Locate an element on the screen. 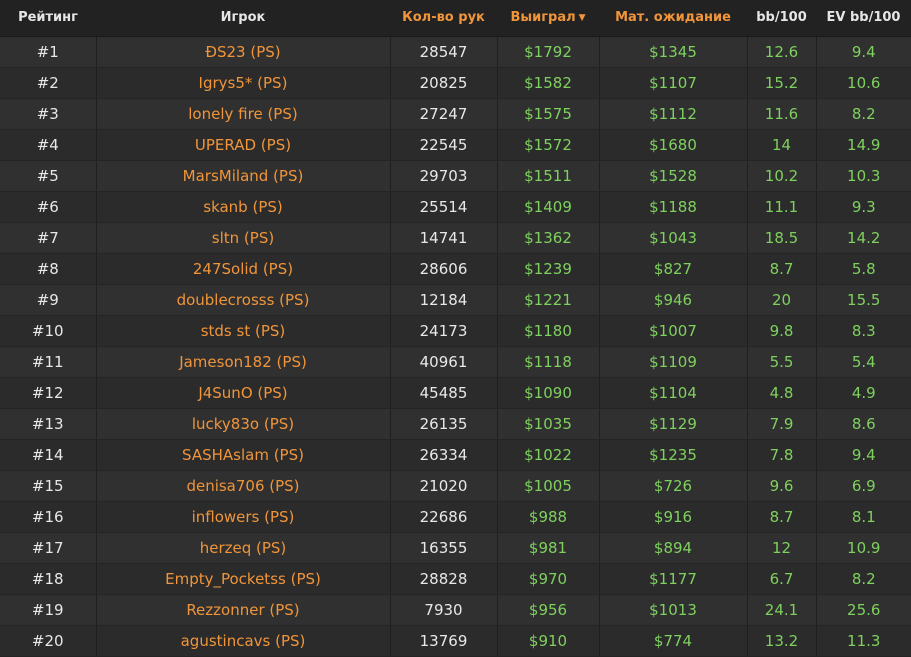  player-link: ĐS23 (PS) is located at coordinates (242, 52).